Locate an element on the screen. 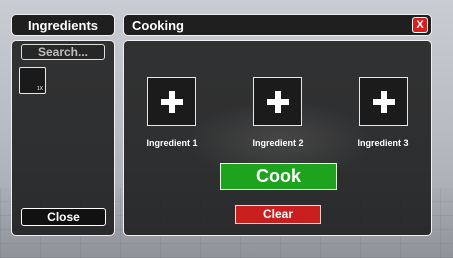 The height and width of the screenshot is (258, 453). close-window-button: X is located at coordinates (420, 25).